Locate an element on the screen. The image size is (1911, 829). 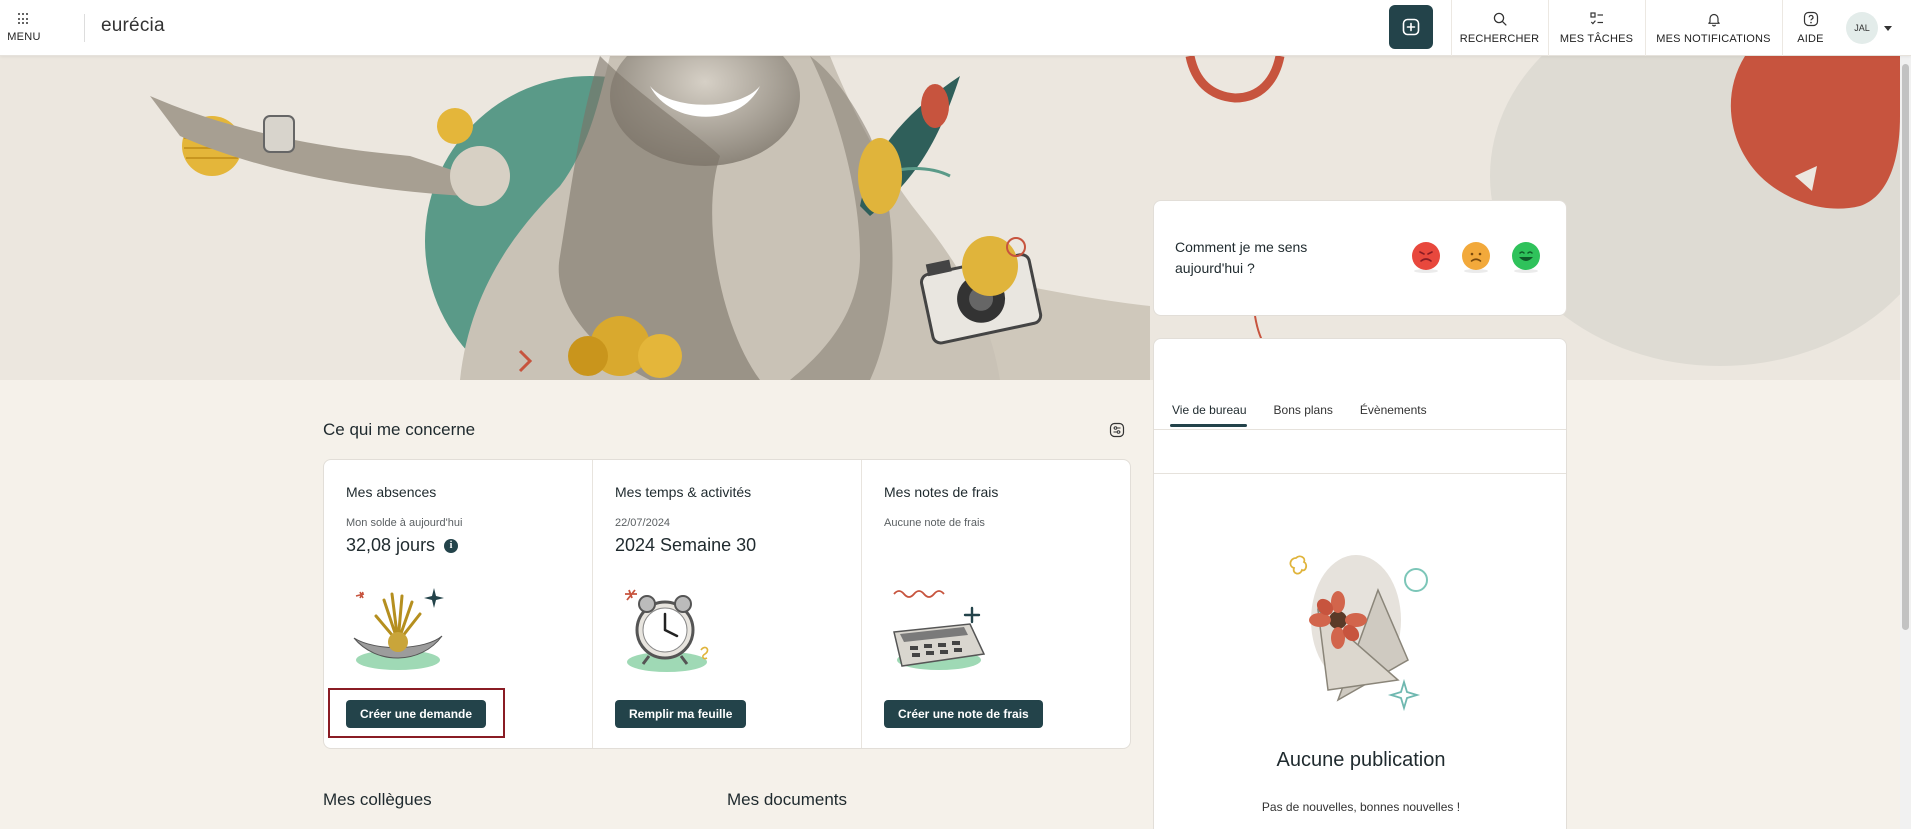
card-value-wrap: 2024 Semaine 30 is located at coordinates (685, 545).